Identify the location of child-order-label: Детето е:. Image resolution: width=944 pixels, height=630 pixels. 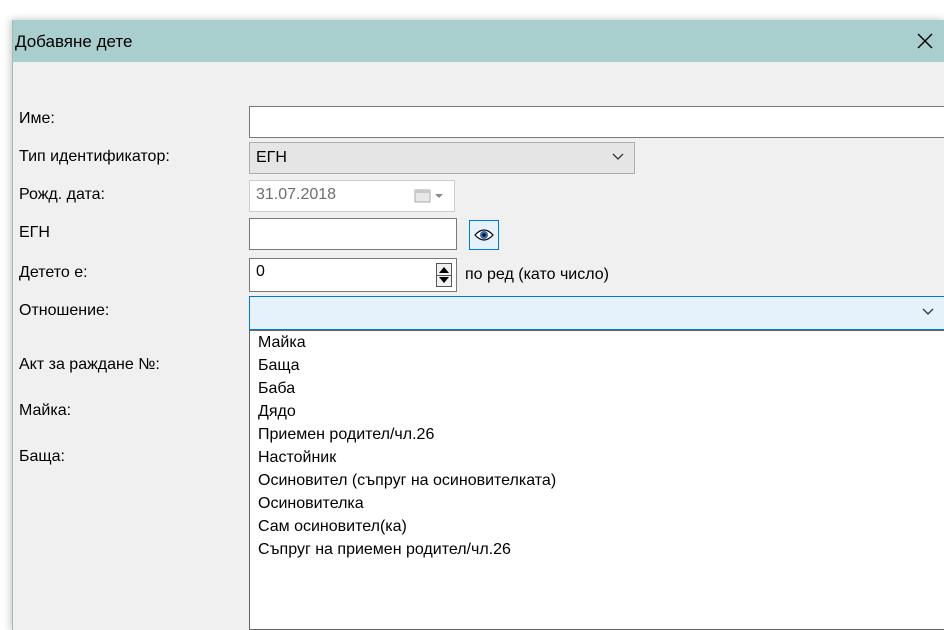
(53, 272).